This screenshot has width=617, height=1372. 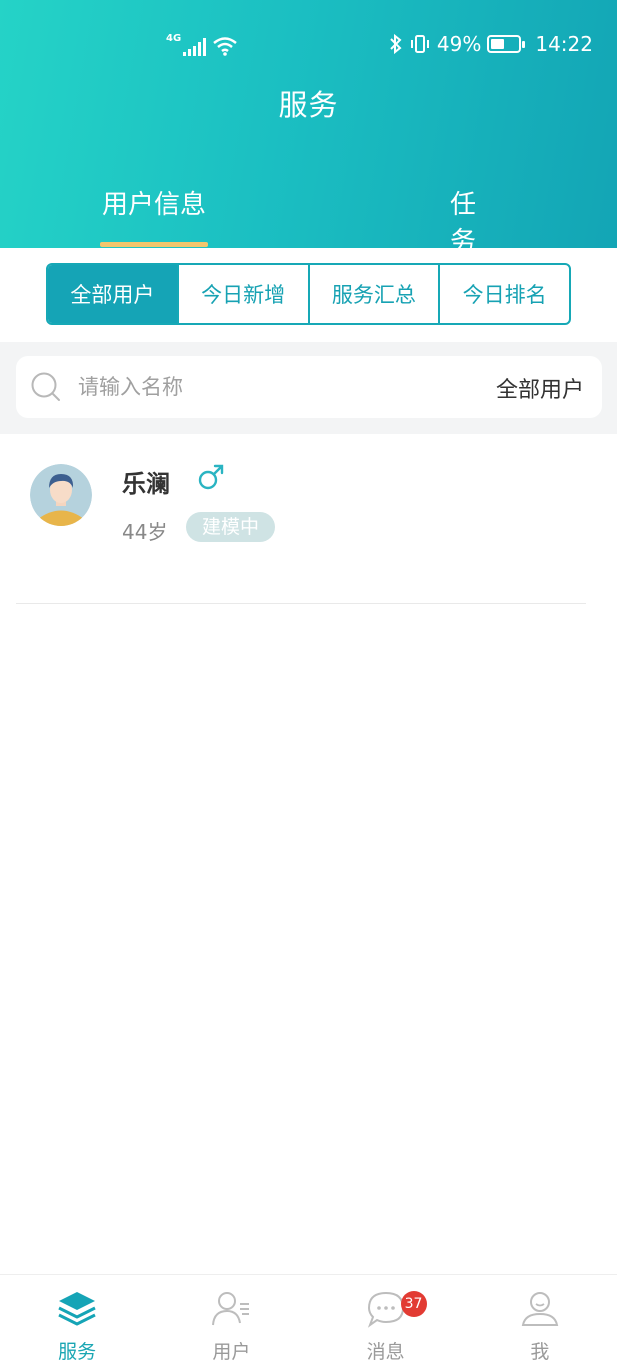 I want to click on message-count-badge: 37, so click(x=413, y=1304).